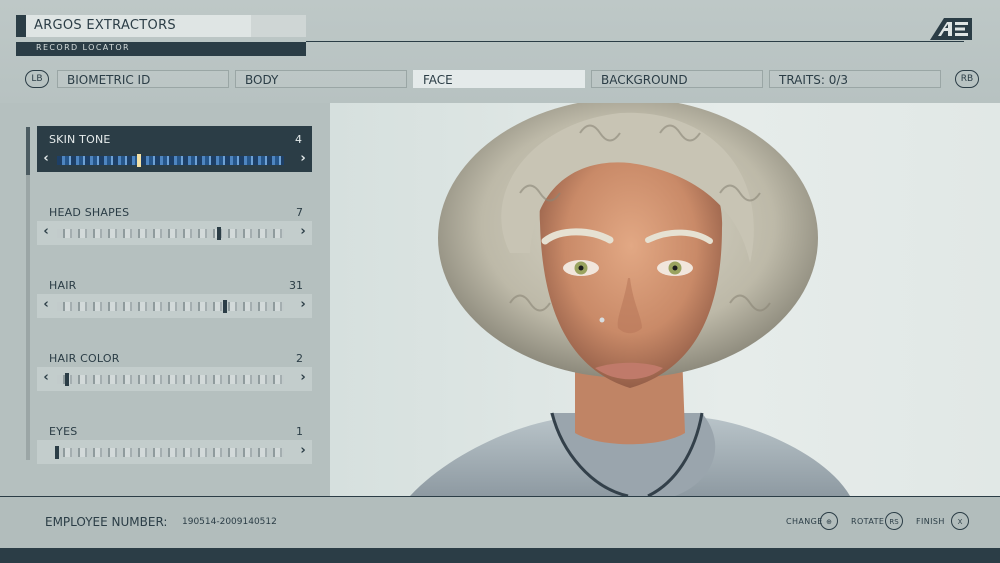  Describe the element at coordinates (174, 160) in the screenshot. I see `skin-tone-slider: ‹ ›` at that location.